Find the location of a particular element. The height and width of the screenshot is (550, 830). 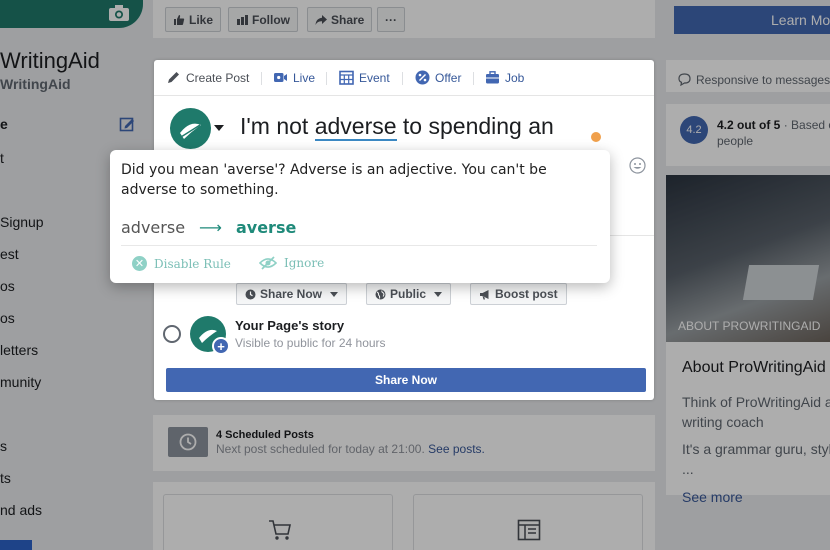

tab-offer: Offer is located at coordinates (438, 77).